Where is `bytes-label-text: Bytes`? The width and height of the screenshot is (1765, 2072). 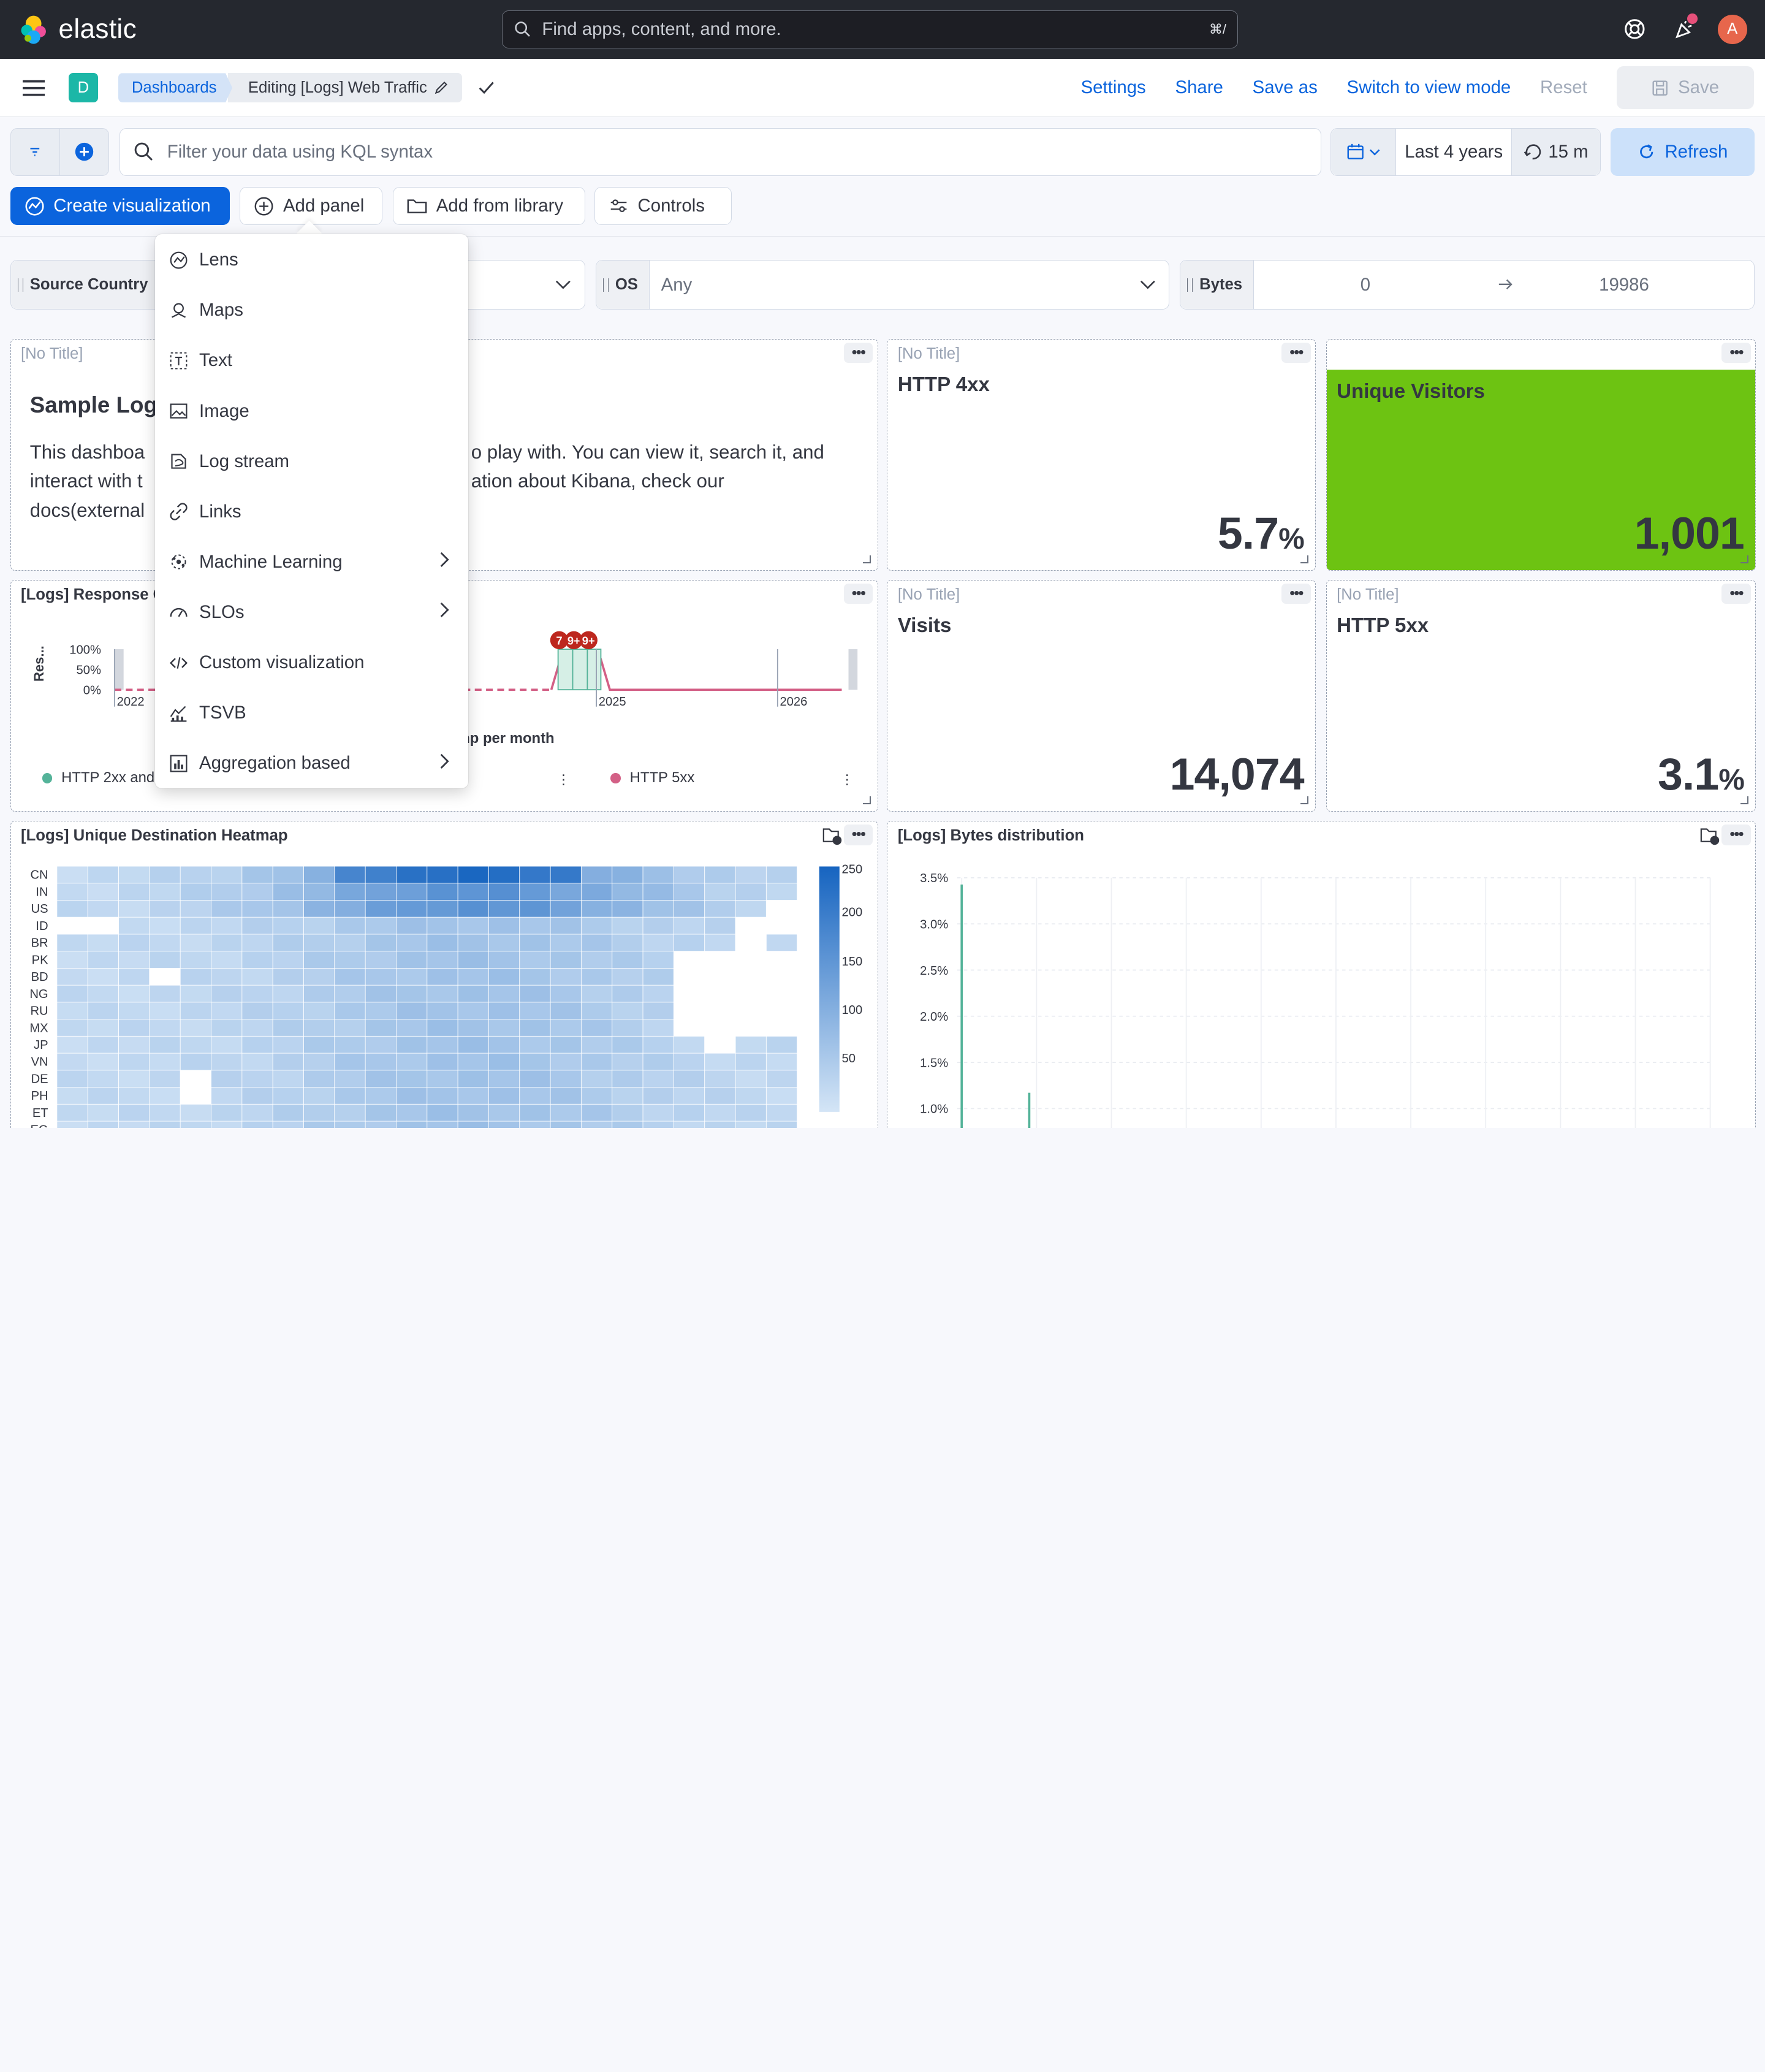
bytes-label-text: Bytes is located at coordinates (1221, 285).